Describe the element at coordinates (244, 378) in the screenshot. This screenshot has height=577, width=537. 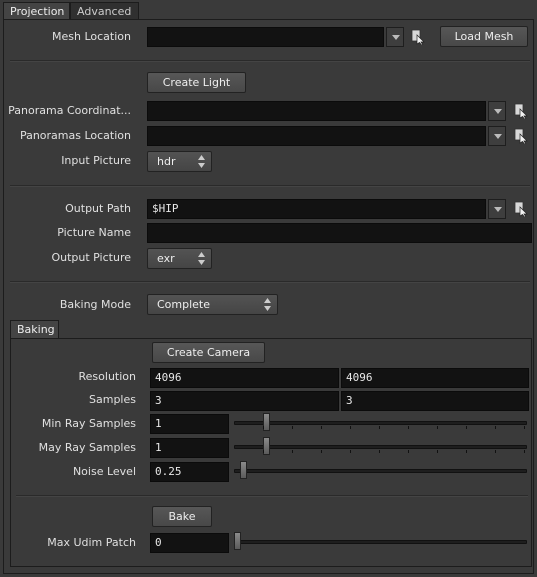
I see `resolution-x-field: 4096` at that location.